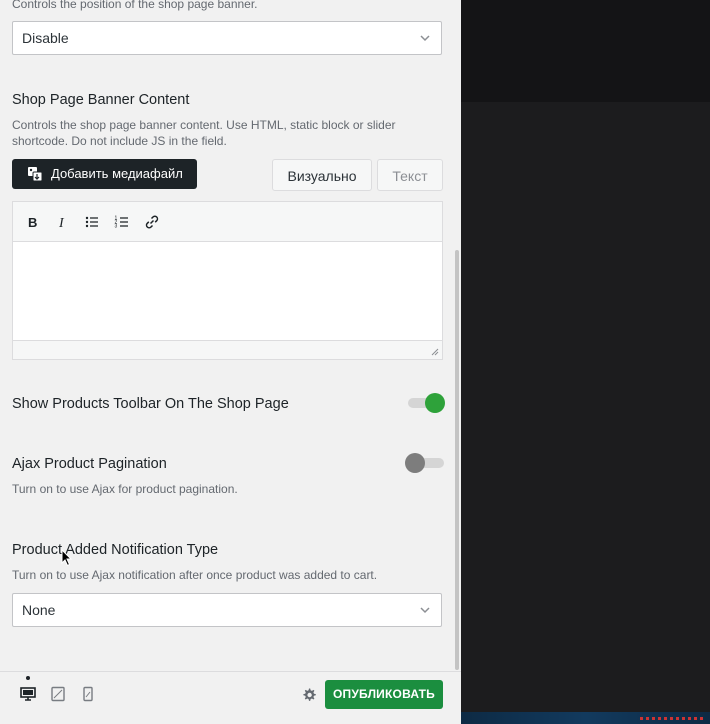 The height and width of the screenshot is (724, 710). I want to click on add-media-icon, so click(35, 174).